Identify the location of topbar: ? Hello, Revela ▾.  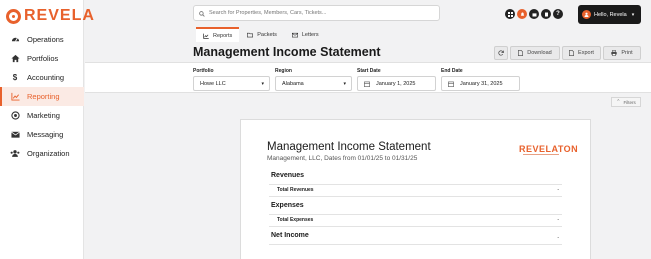
(368, 13).